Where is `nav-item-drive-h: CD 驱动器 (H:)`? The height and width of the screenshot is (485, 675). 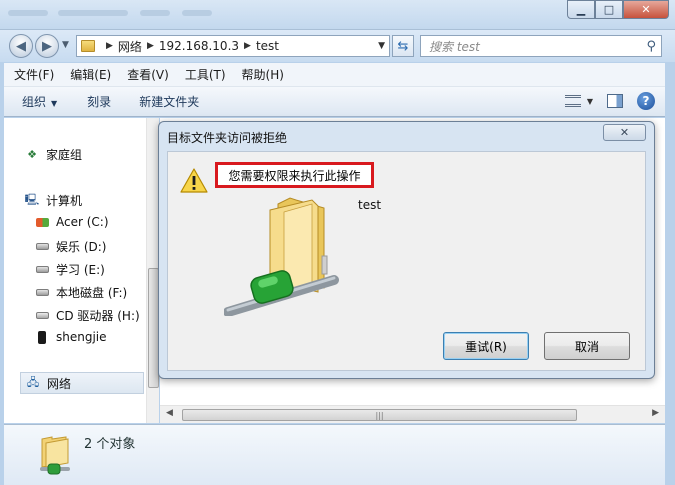
nav-item-drive-h: CD 驱动器 (H:) is located at coordinates (87, 315).